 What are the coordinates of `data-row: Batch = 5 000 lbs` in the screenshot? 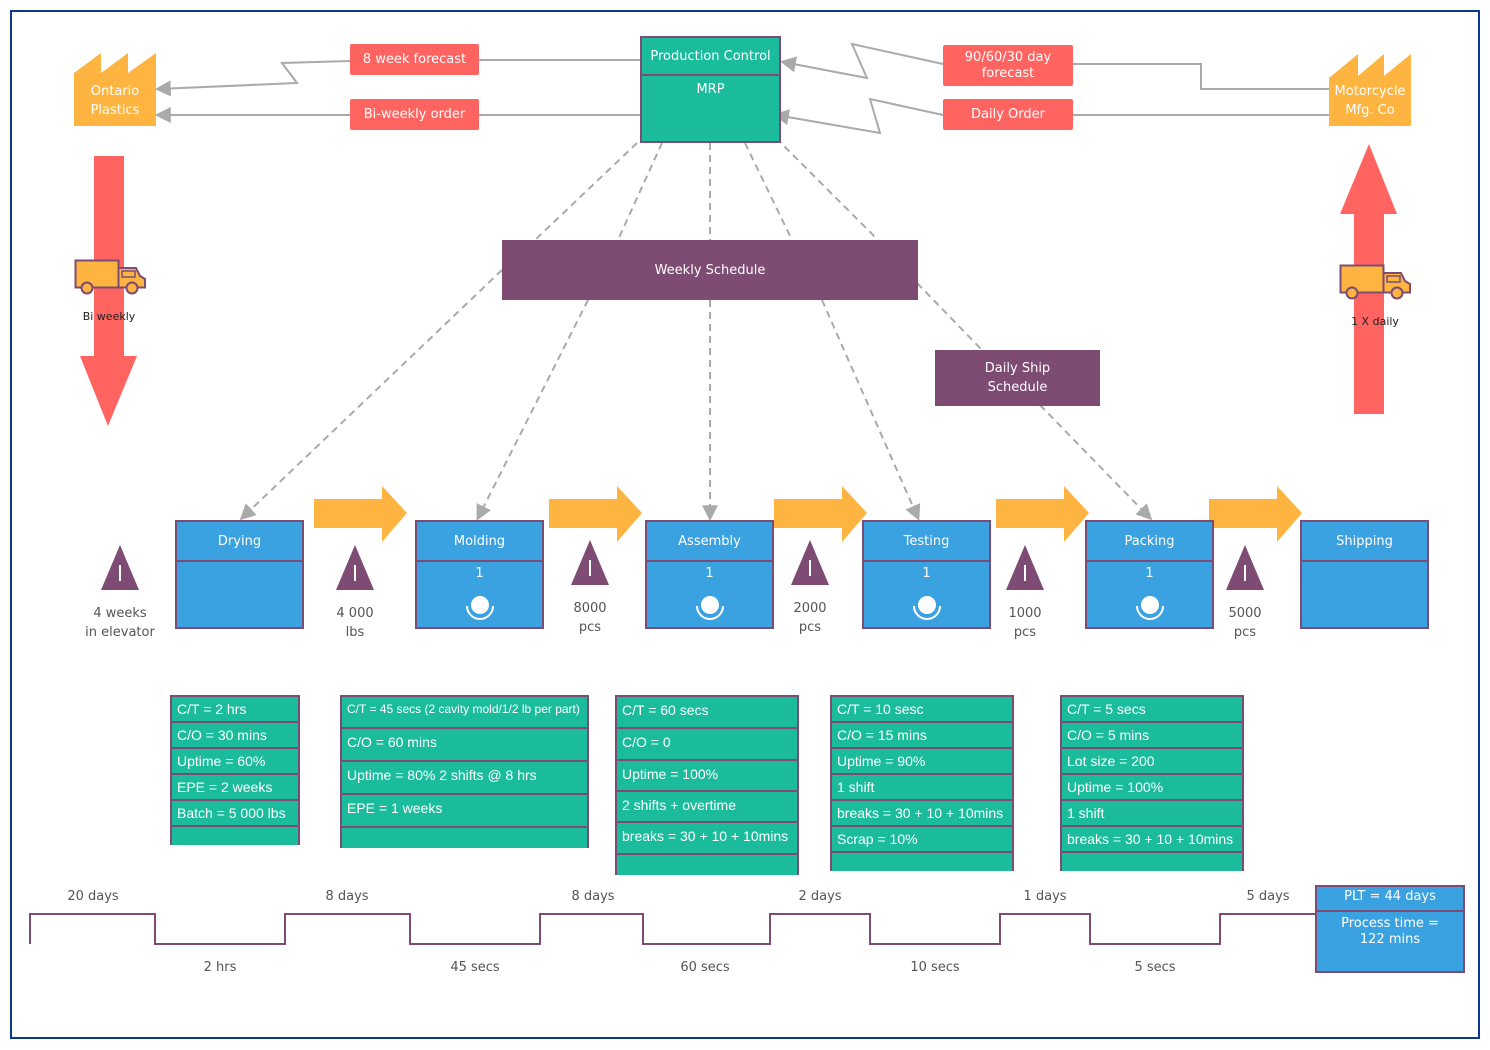 It's located at (235, 814).